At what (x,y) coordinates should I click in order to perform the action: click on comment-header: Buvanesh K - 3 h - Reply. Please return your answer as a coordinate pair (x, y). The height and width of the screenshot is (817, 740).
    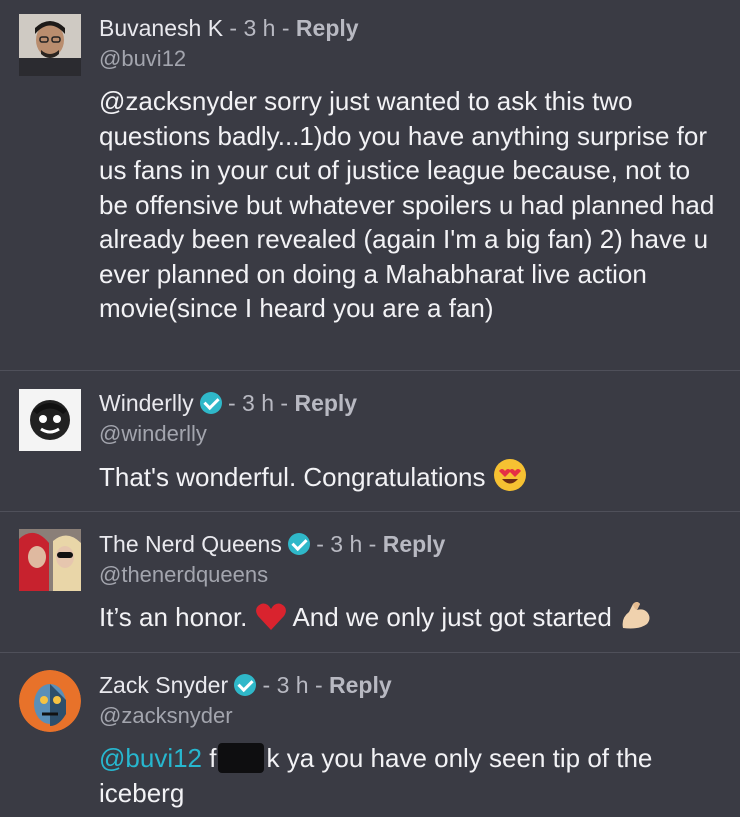
    Looking at the image, I should click on (229, 28).